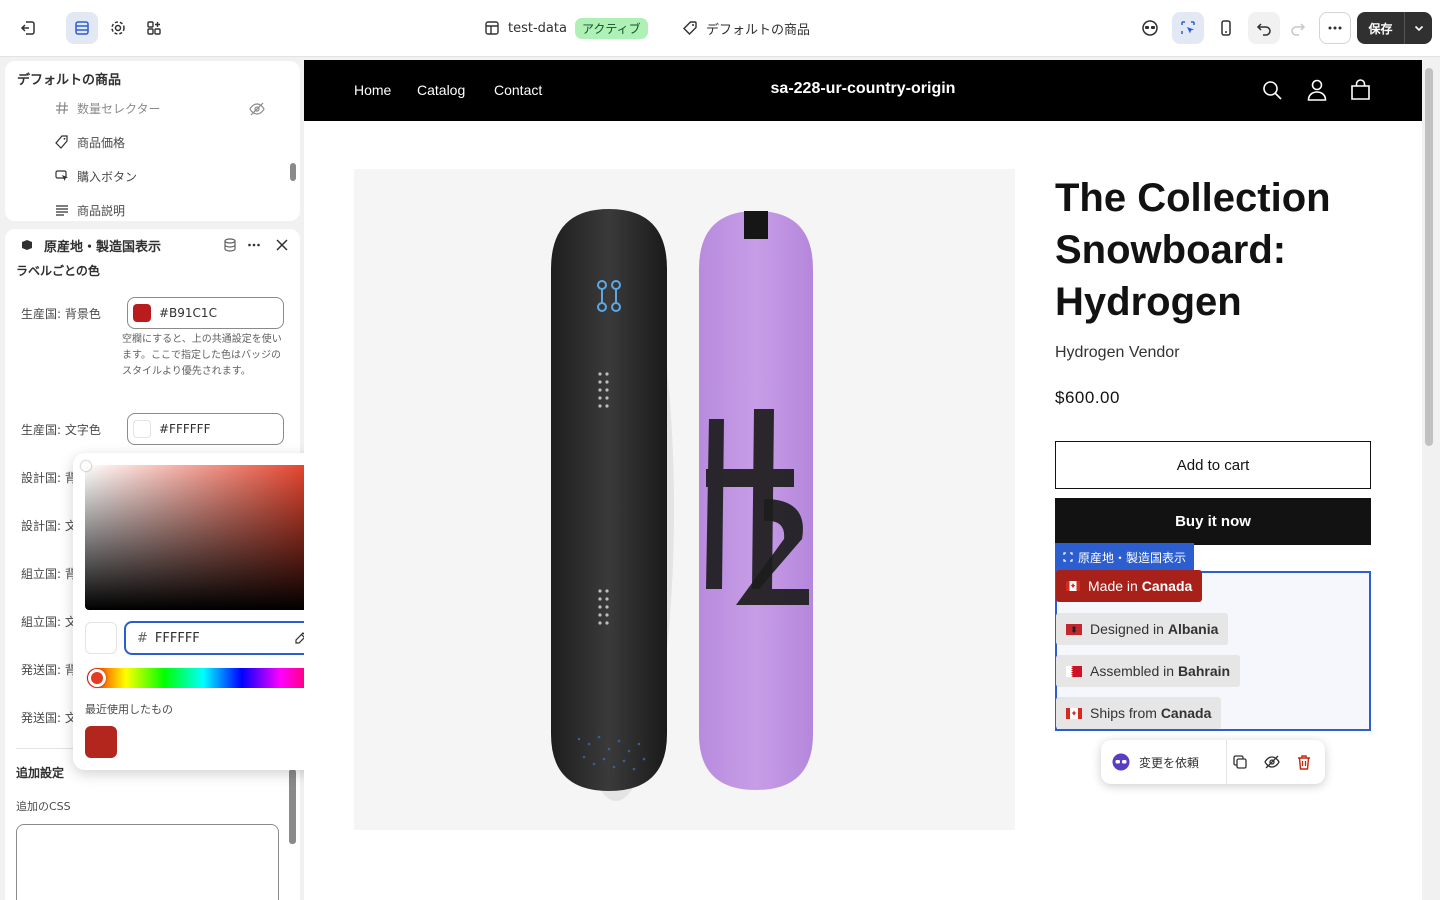  What do you see at coordinates (61, 175) in the screenshot?
I see `cursor-button-icon` at bounding box center [61, 175].